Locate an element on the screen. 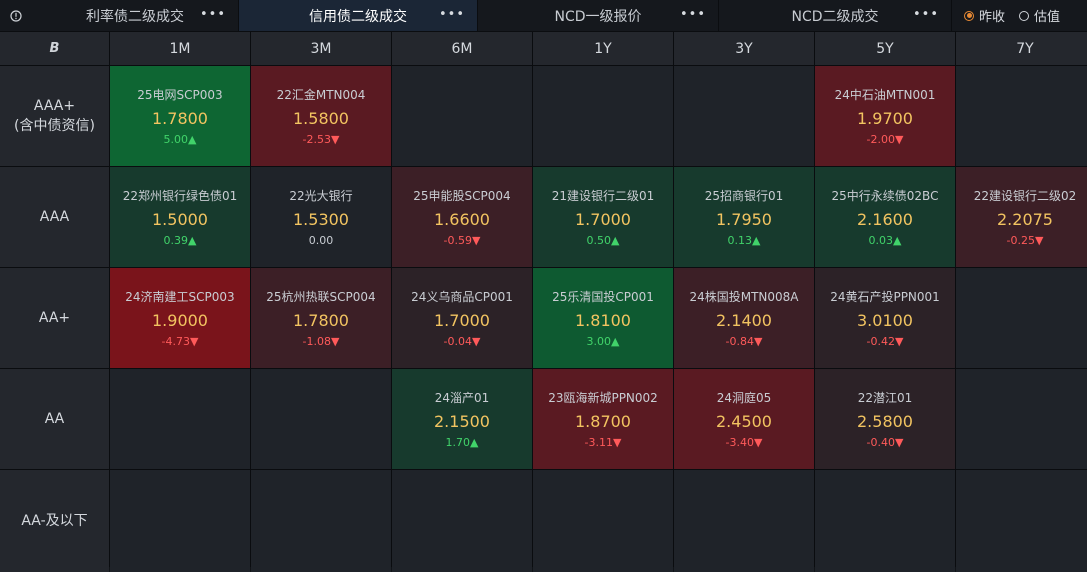 The image size is (1087, 572). bond-change: 0.00 is located at coordinates (321, 240).